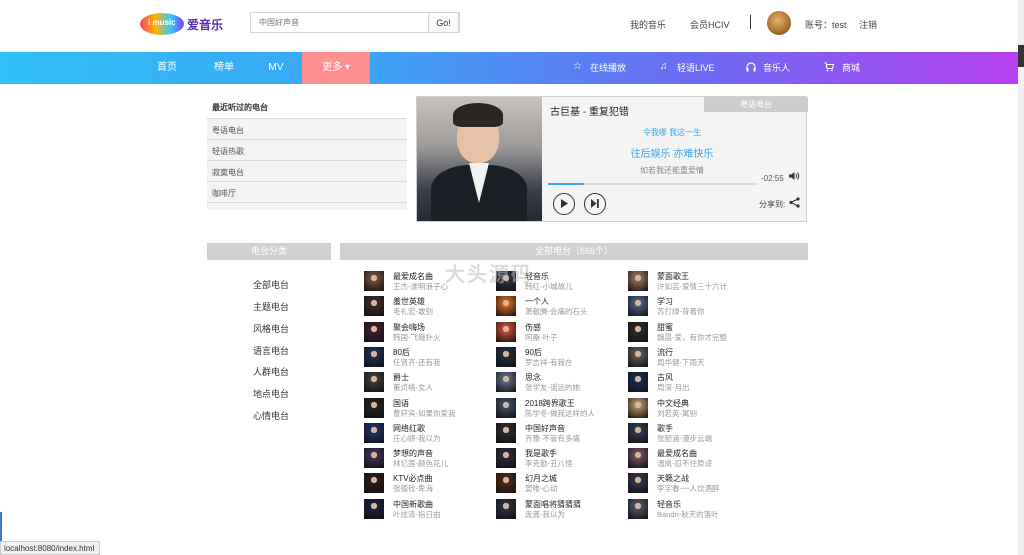 Image resolution: width=1024 pixels, height=555 pixels. What do you see at coordinates (690, 432) in the screenshot?
I see `station-card: 歌手 张韶涵-漫步云端` at bounding box center [690, 432].